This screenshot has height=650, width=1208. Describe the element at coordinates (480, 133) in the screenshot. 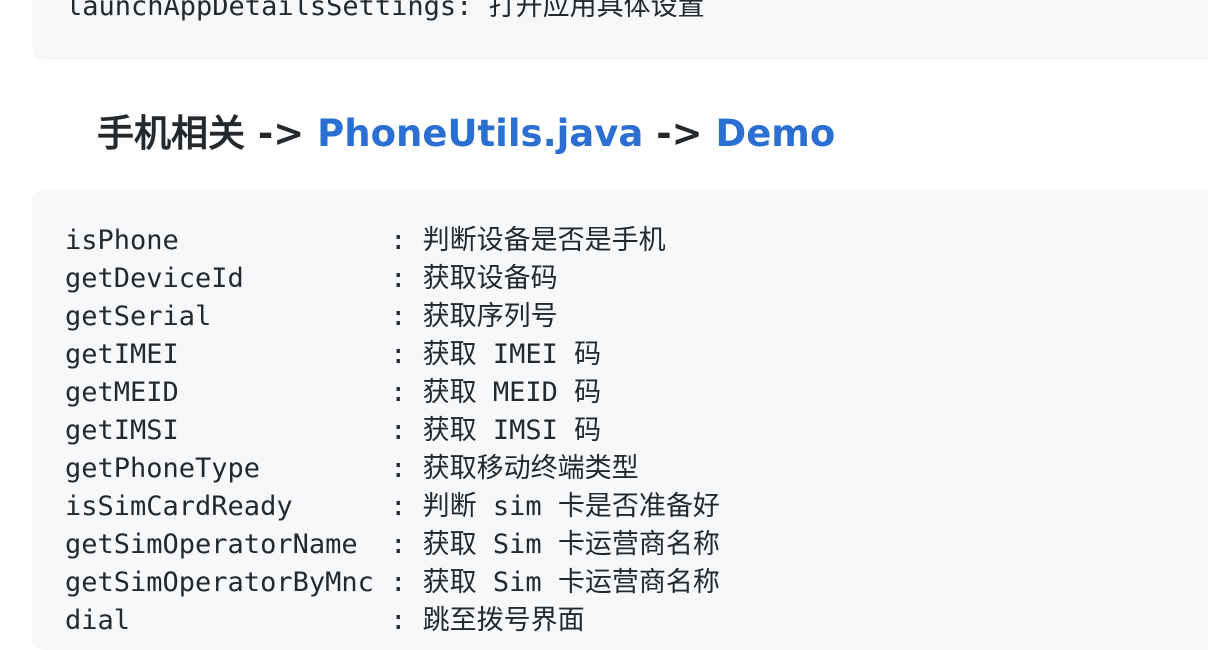

I see `phoneutils-java-link: PhoneUtils.java` at that location.